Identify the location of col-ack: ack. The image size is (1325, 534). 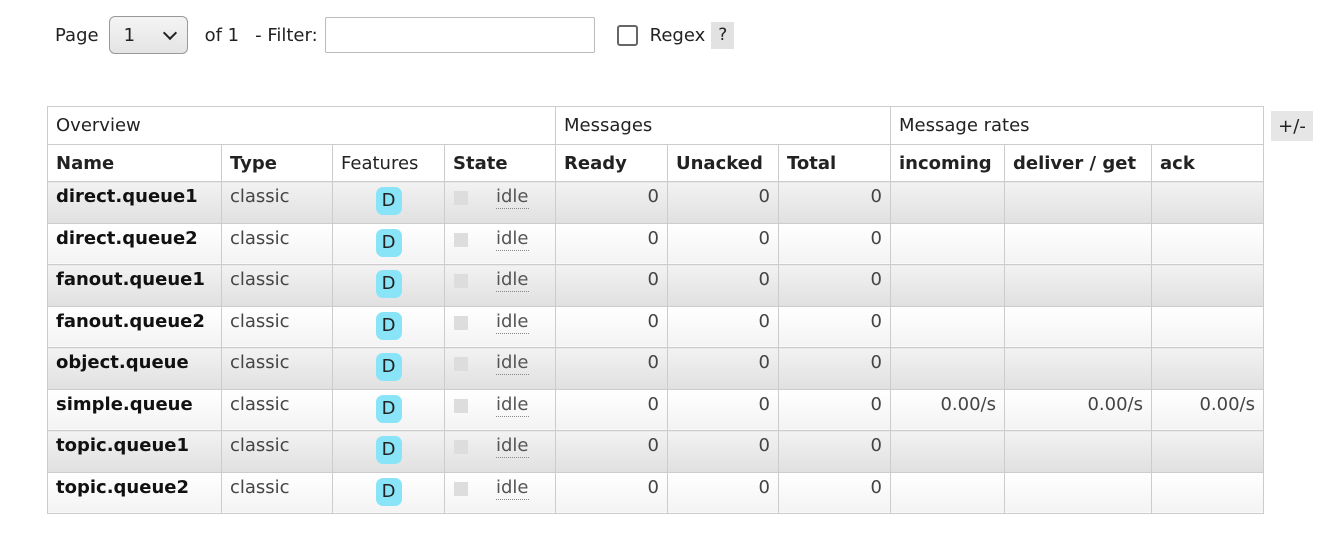
(1207, 163).